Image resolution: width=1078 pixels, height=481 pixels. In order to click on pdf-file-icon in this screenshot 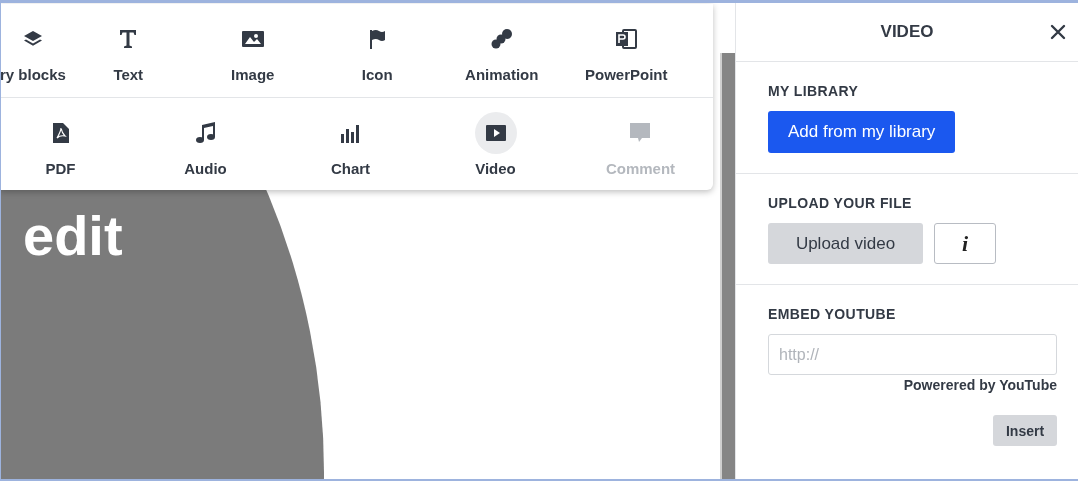, I will do `click(60, 133)`.